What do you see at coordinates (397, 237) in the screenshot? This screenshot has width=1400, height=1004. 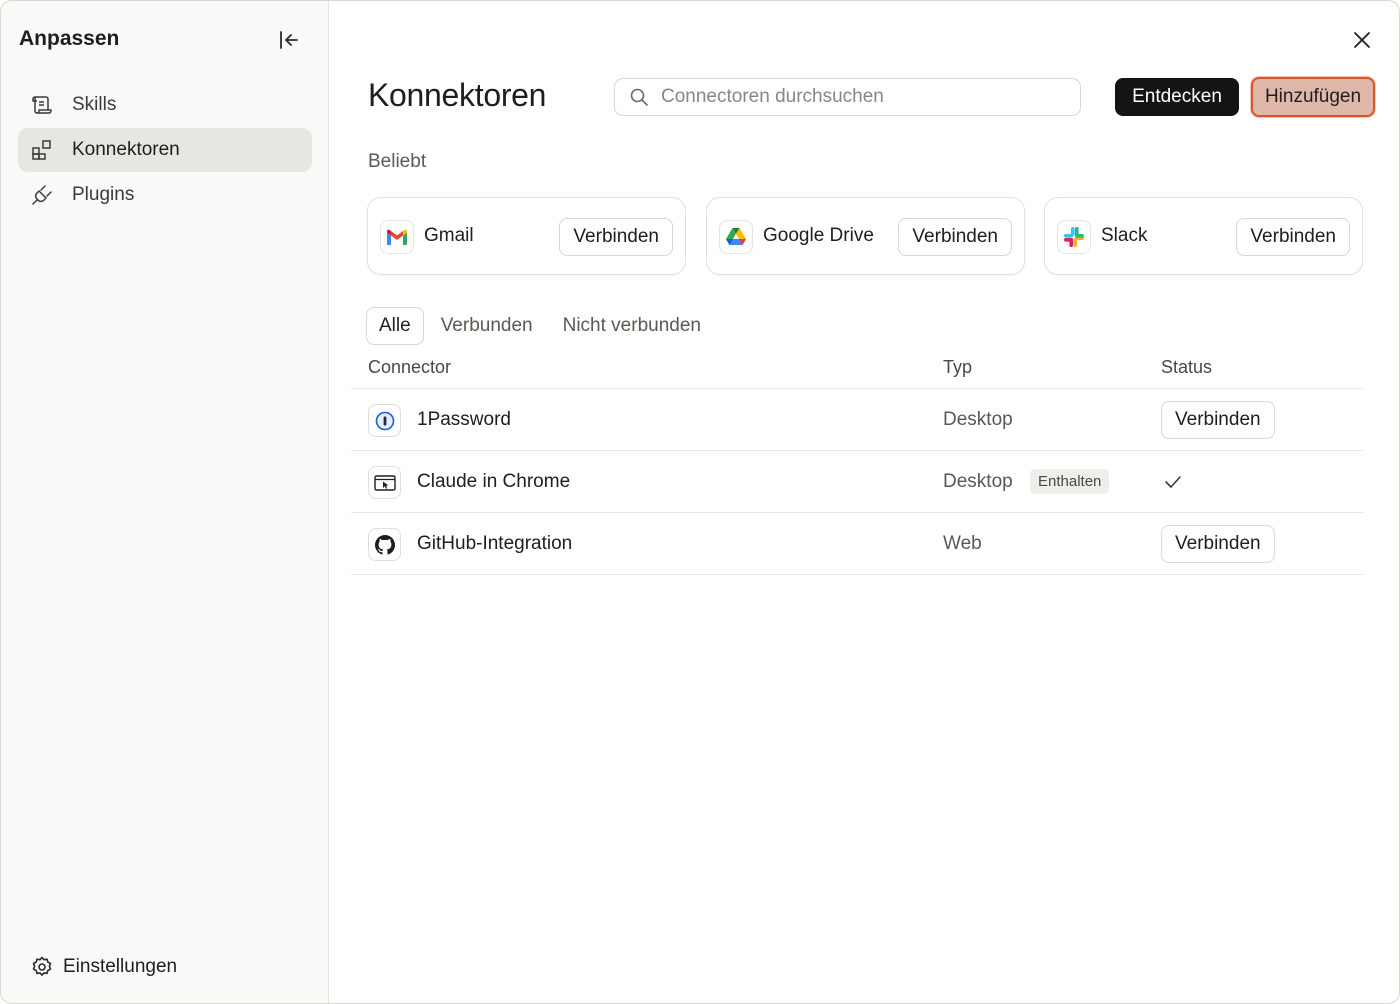 I see `gmail-icon` at bounding box center [397, 237].